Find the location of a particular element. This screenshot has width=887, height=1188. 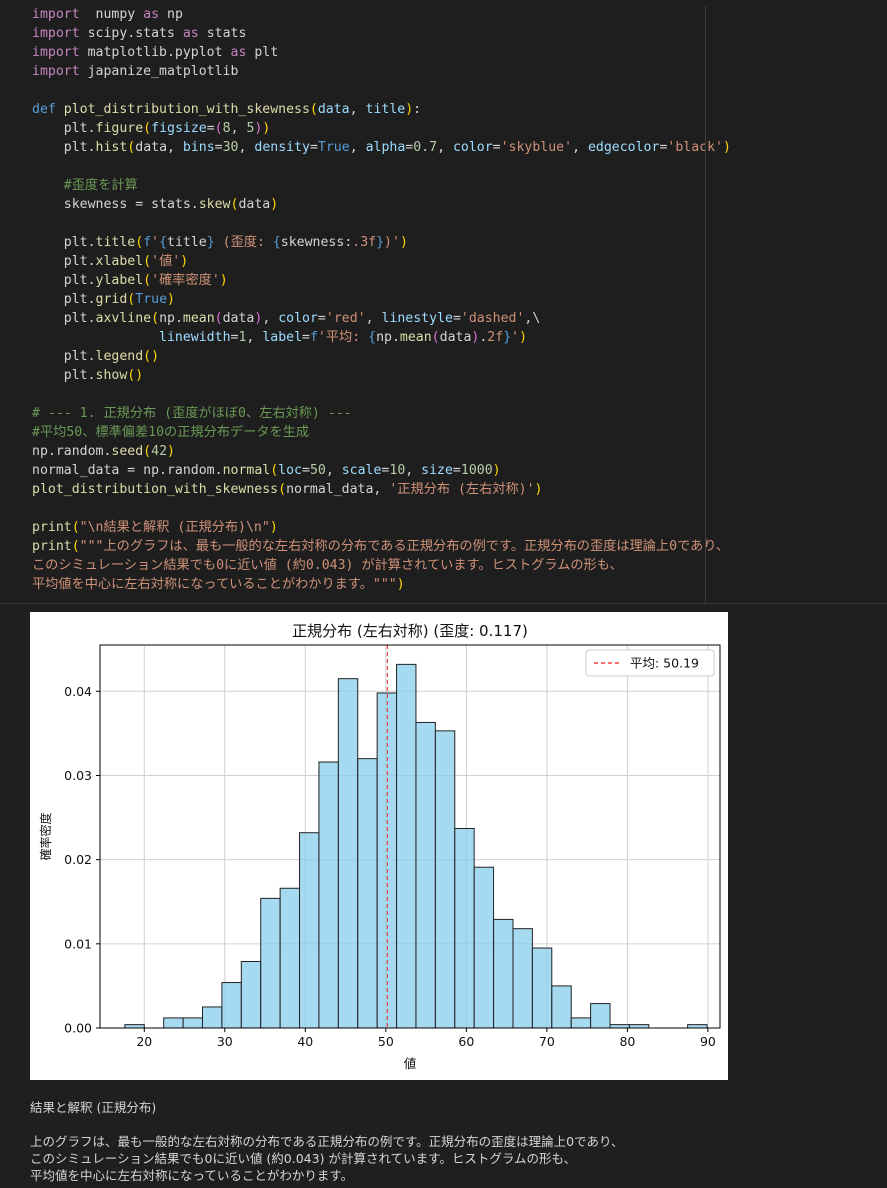

code-token: print is located at coordinates (52, 546).